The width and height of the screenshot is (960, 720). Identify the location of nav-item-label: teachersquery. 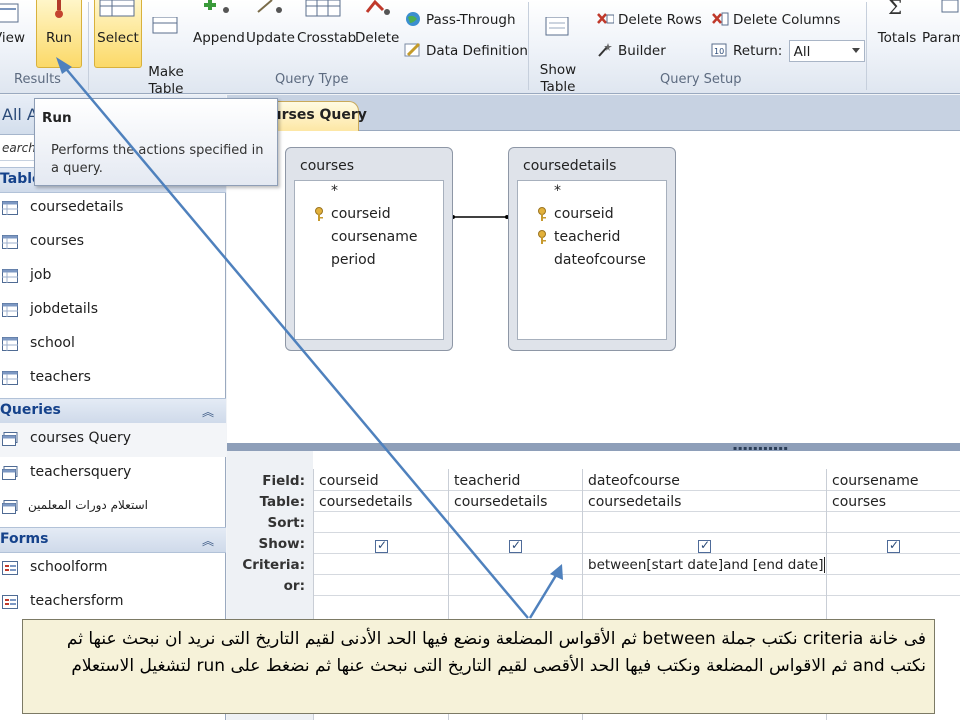
(81, 472).